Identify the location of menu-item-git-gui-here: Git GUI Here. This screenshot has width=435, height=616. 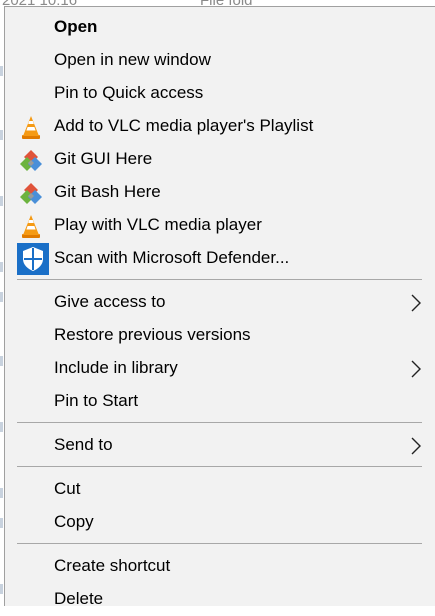
(218, 159).